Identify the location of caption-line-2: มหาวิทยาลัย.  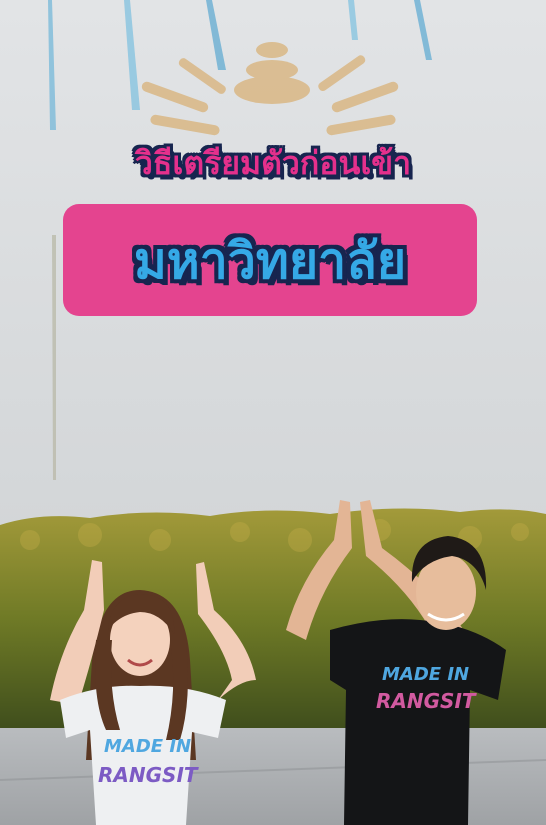
(270, 261).